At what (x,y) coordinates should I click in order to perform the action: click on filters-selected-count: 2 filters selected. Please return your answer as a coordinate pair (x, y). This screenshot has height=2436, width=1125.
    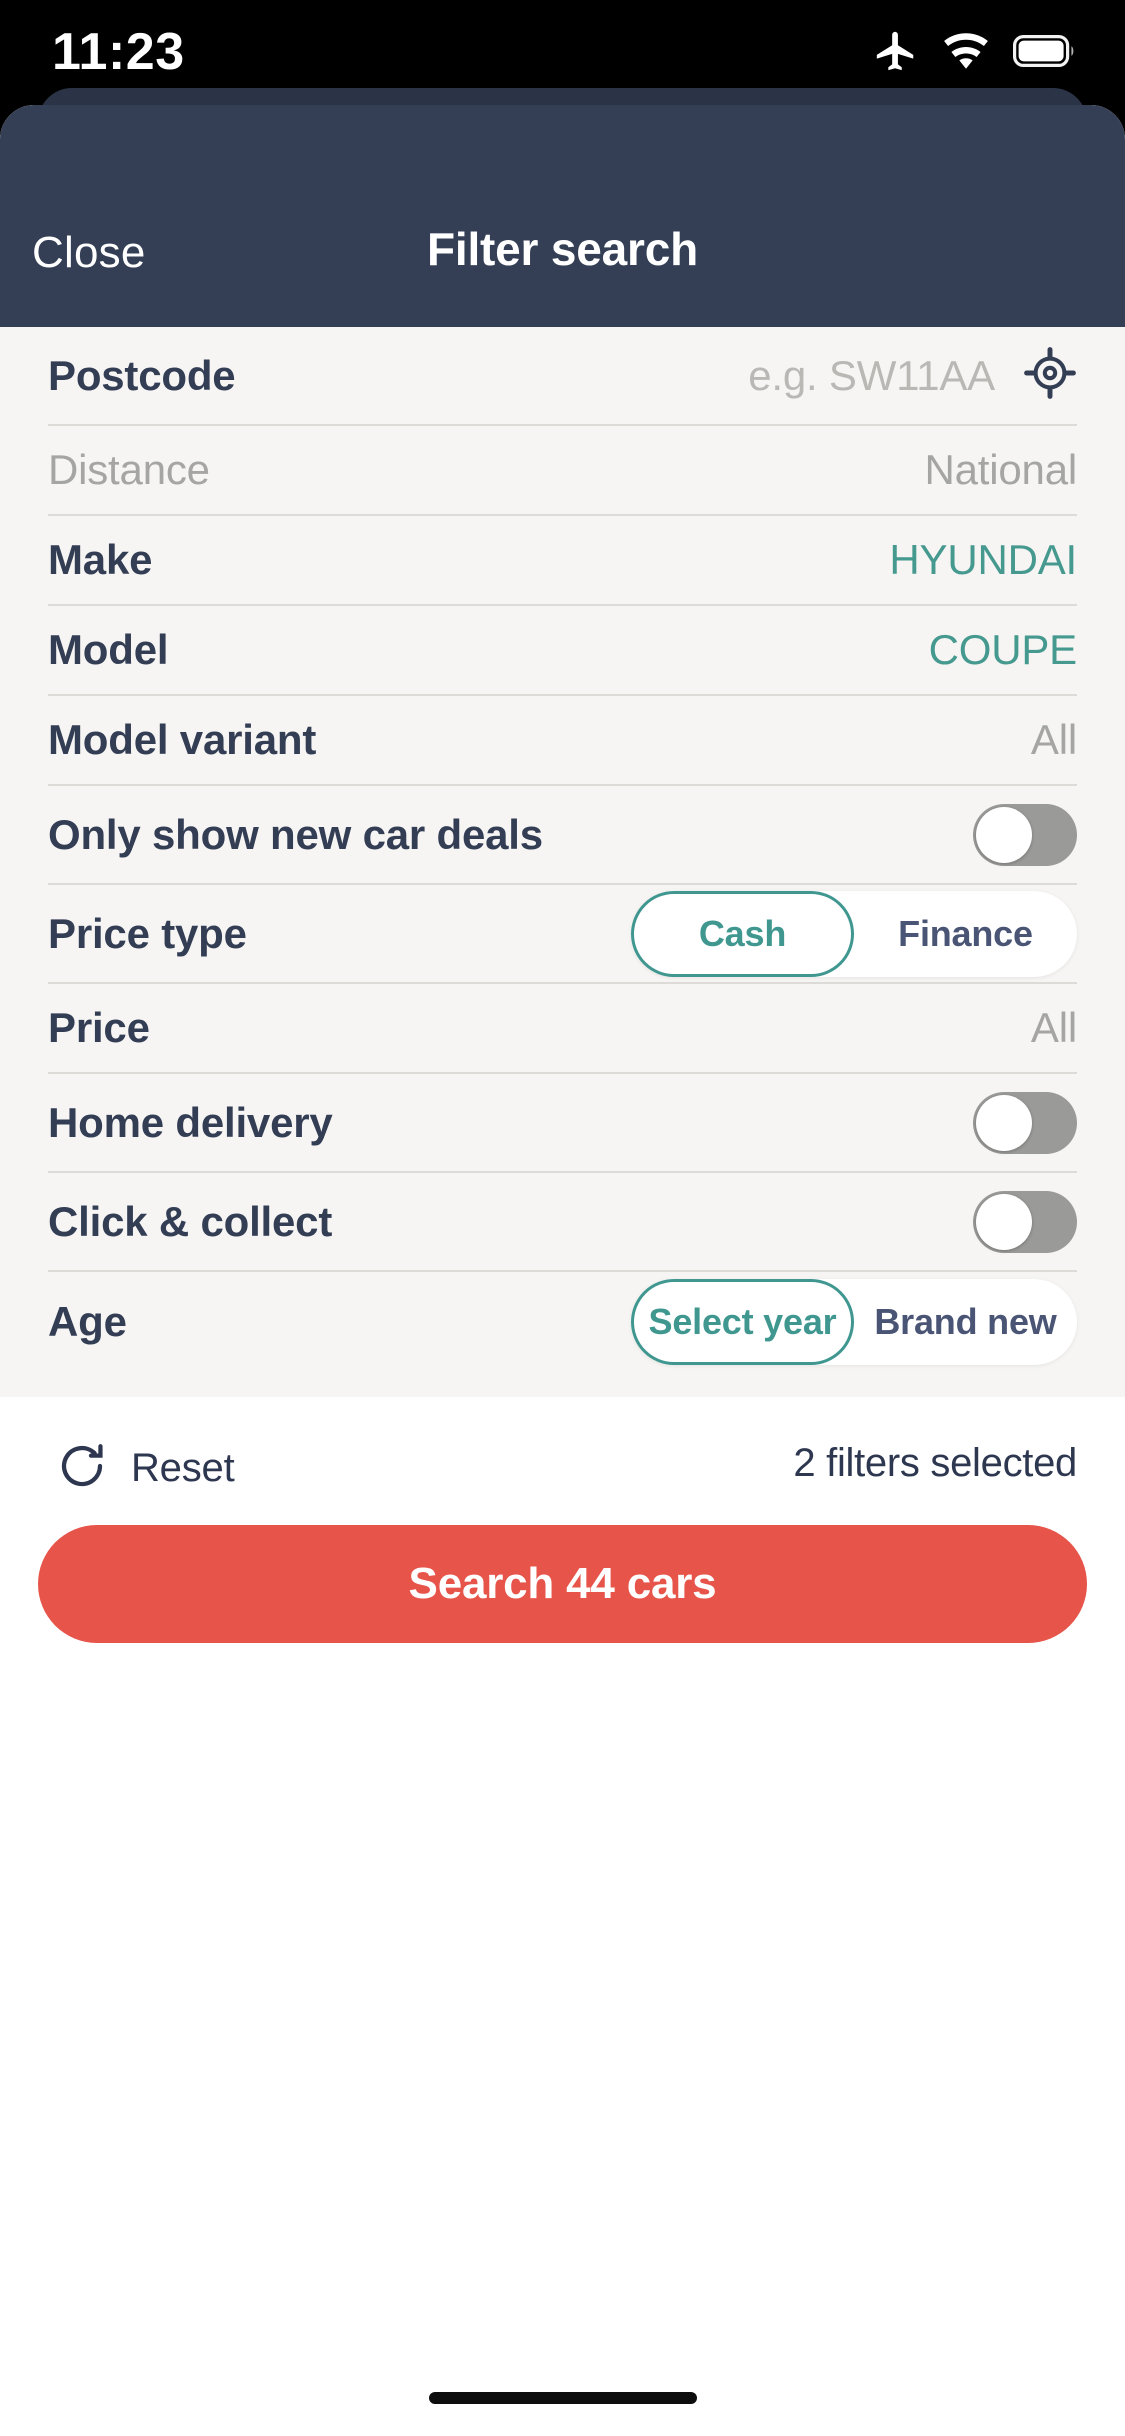
    Looking at the image, I should click on (935, 1463).